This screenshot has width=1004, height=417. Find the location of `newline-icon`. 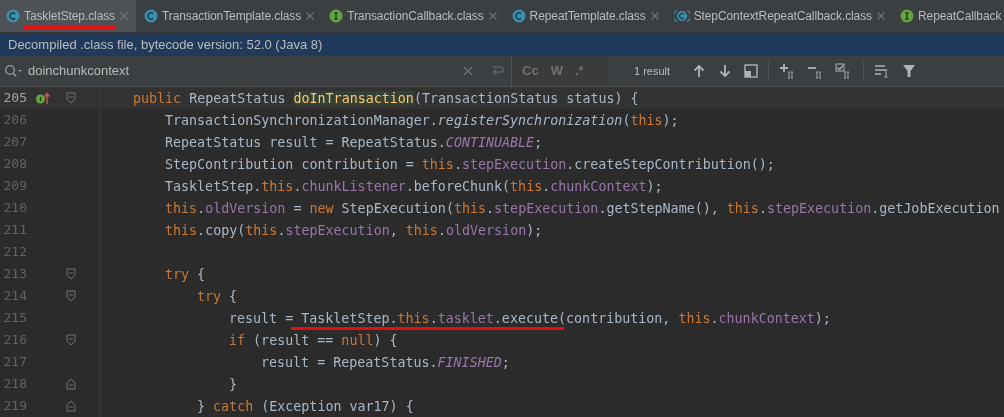

newline-icon is located at coordinates (498, 71).